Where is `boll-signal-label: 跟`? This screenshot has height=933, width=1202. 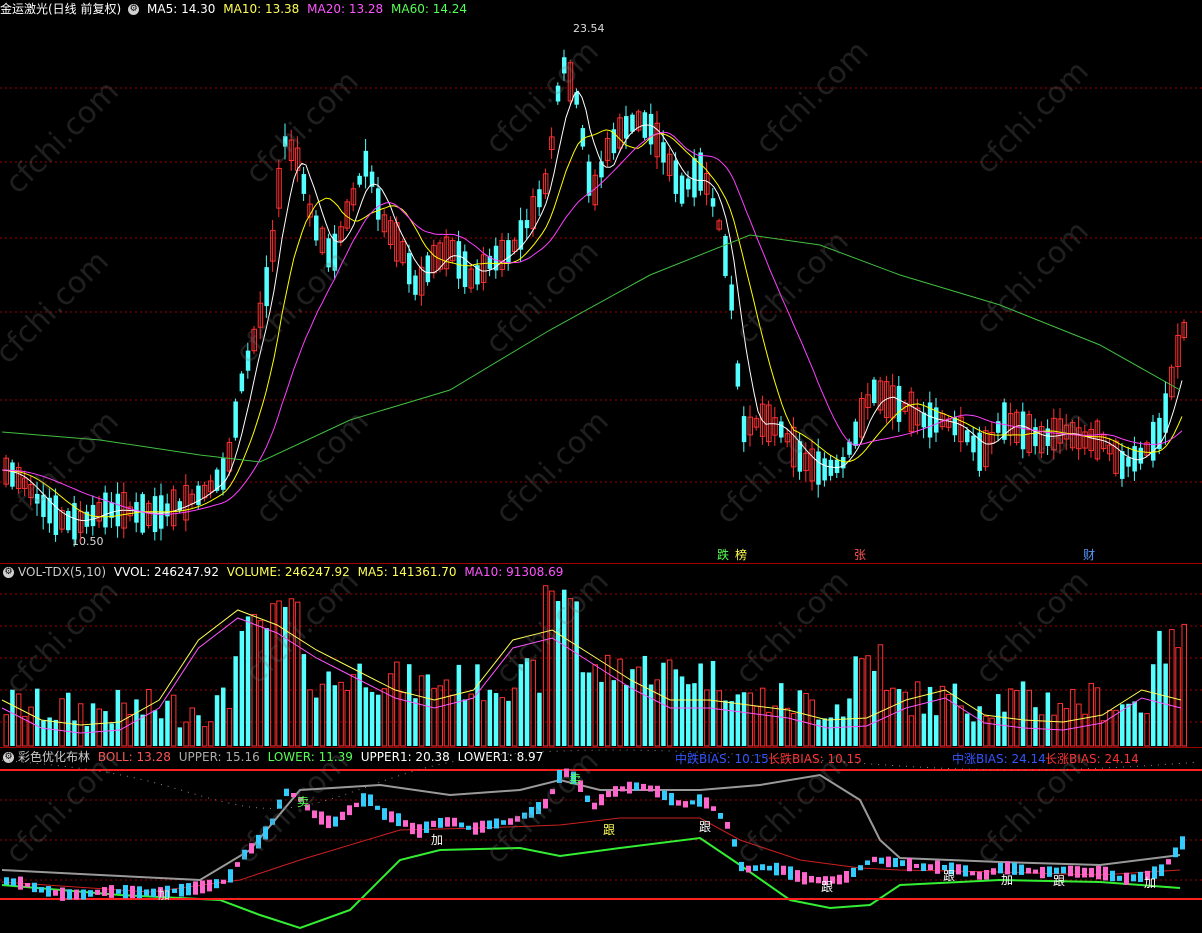
boll-signal-label: 跟 is located at coordinates (705, 827).